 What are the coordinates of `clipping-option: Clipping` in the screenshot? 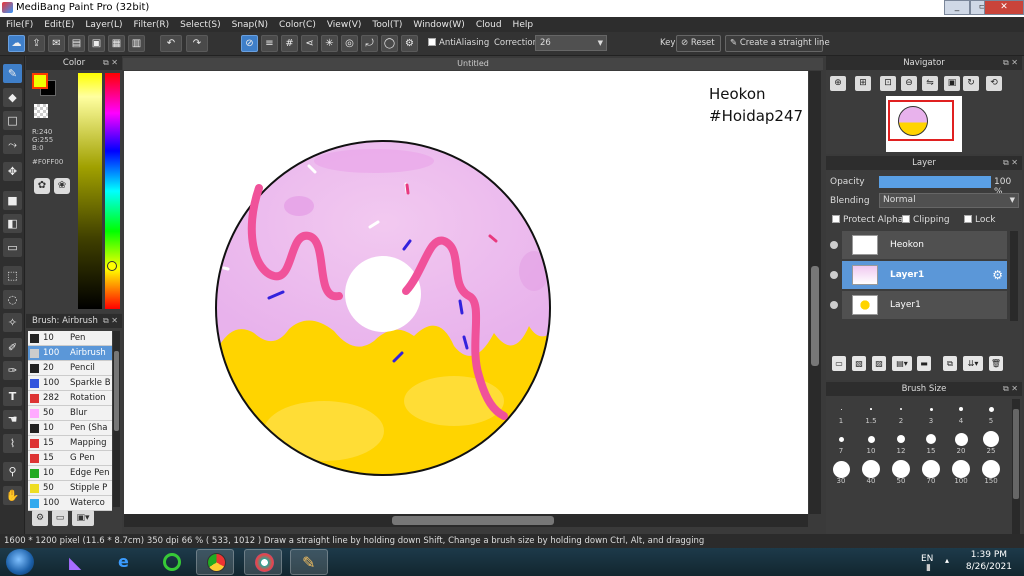 It's located at (926, 220).